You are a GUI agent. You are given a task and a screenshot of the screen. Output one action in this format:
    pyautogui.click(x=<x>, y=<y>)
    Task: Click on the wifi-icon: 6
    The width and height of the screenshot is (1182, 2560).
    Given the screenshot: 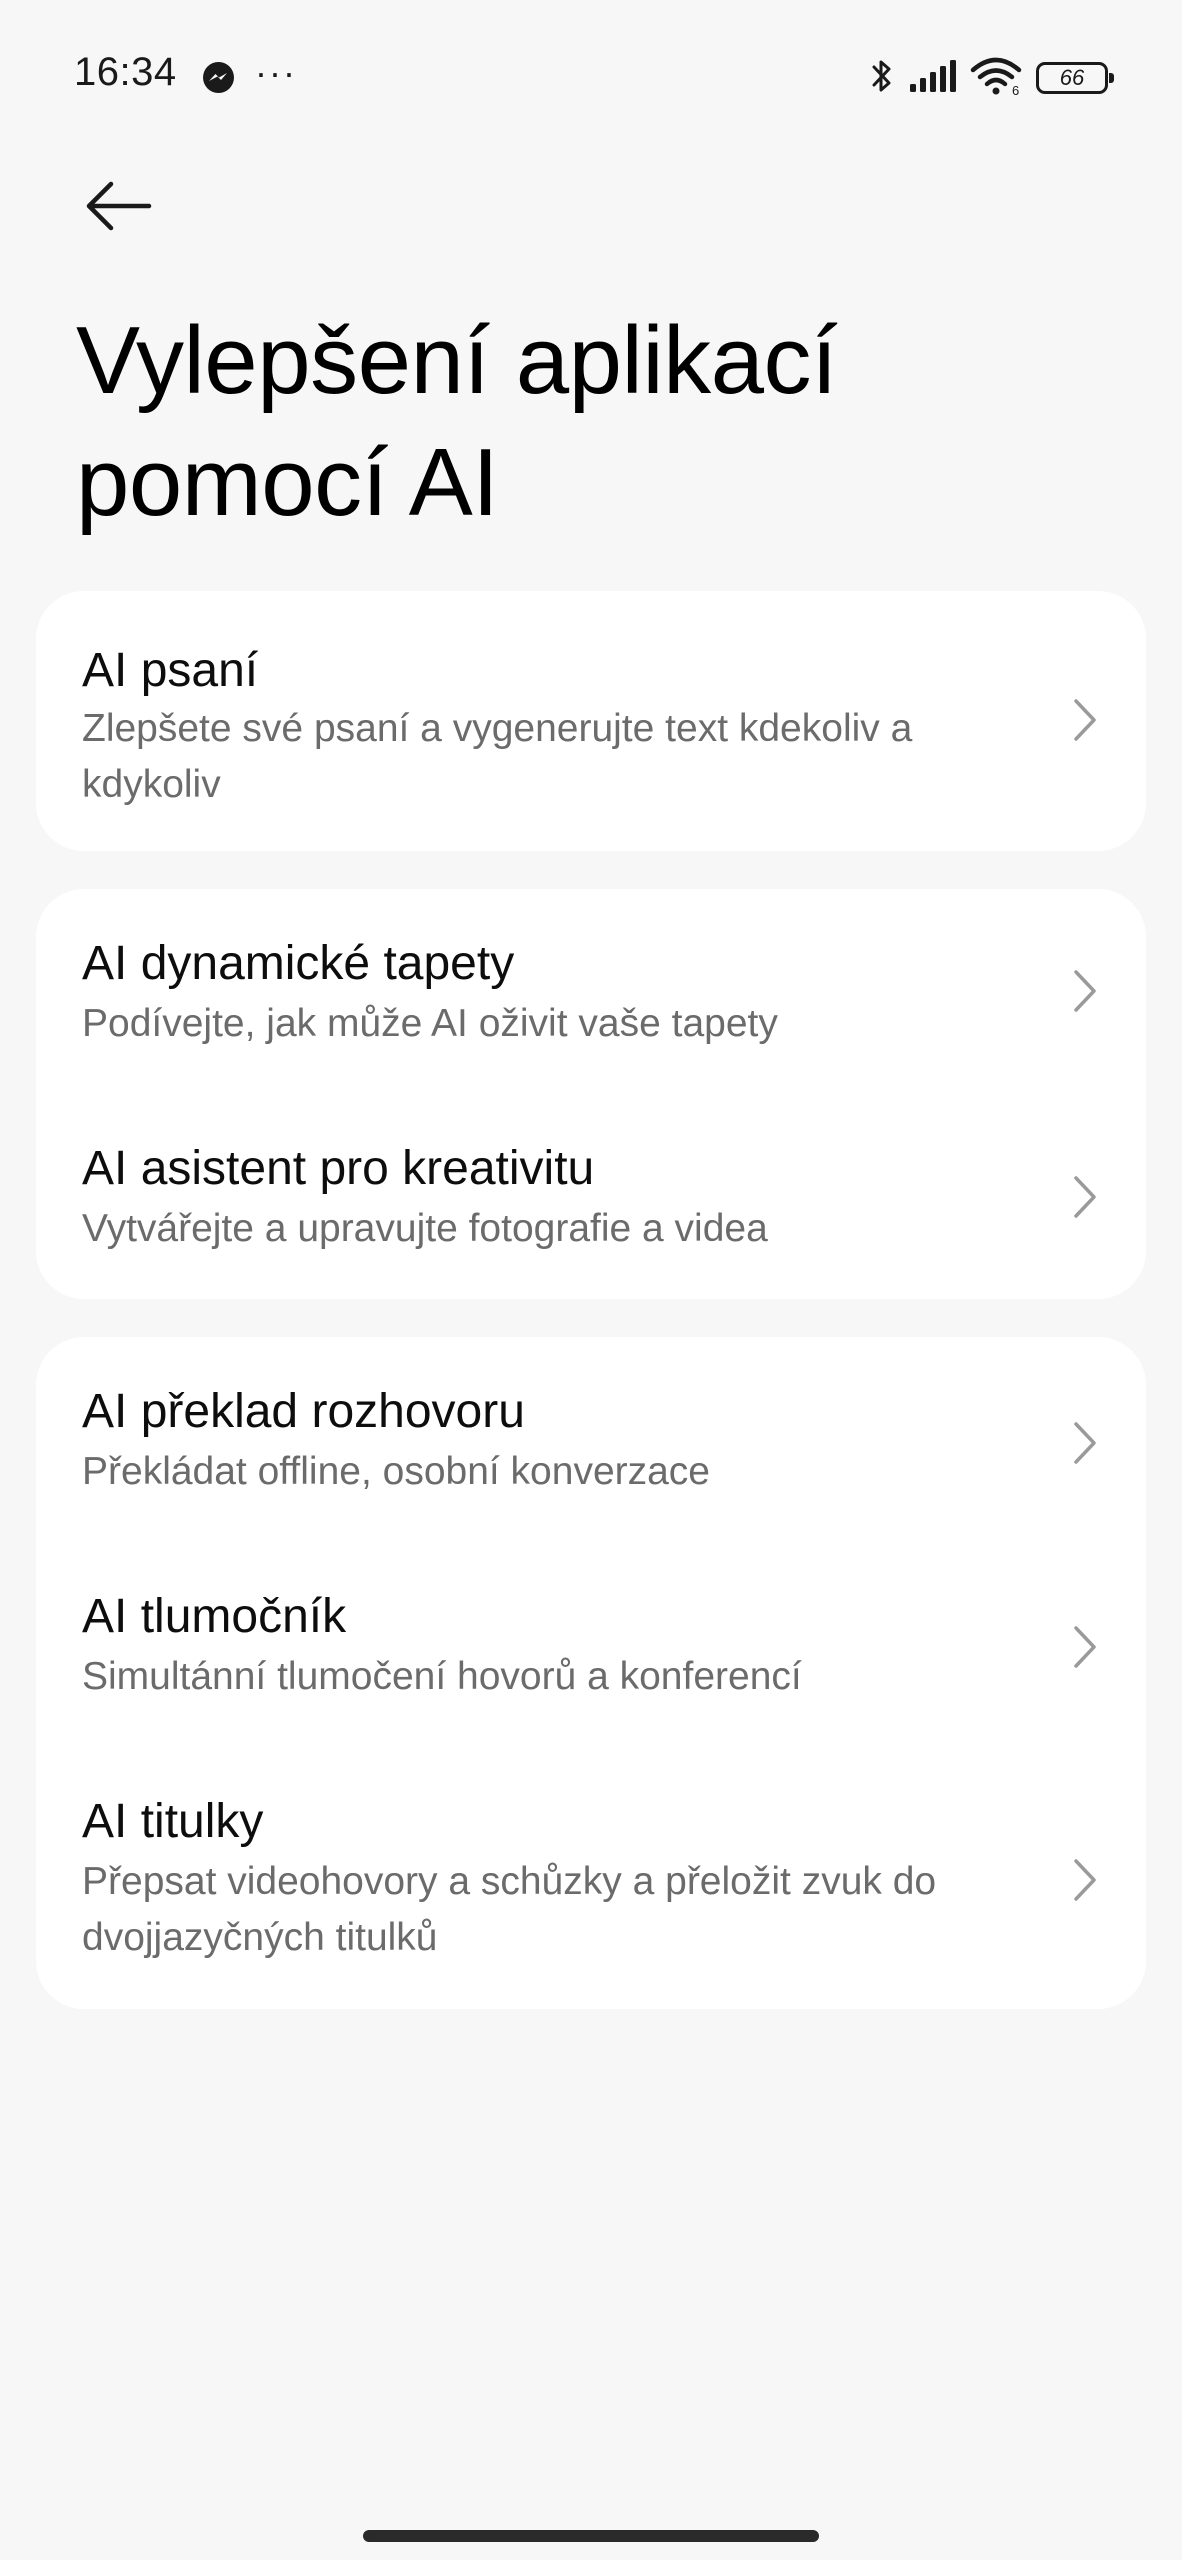 What is the action you would take?
    pyautogui.click(x=996, y=78)
    